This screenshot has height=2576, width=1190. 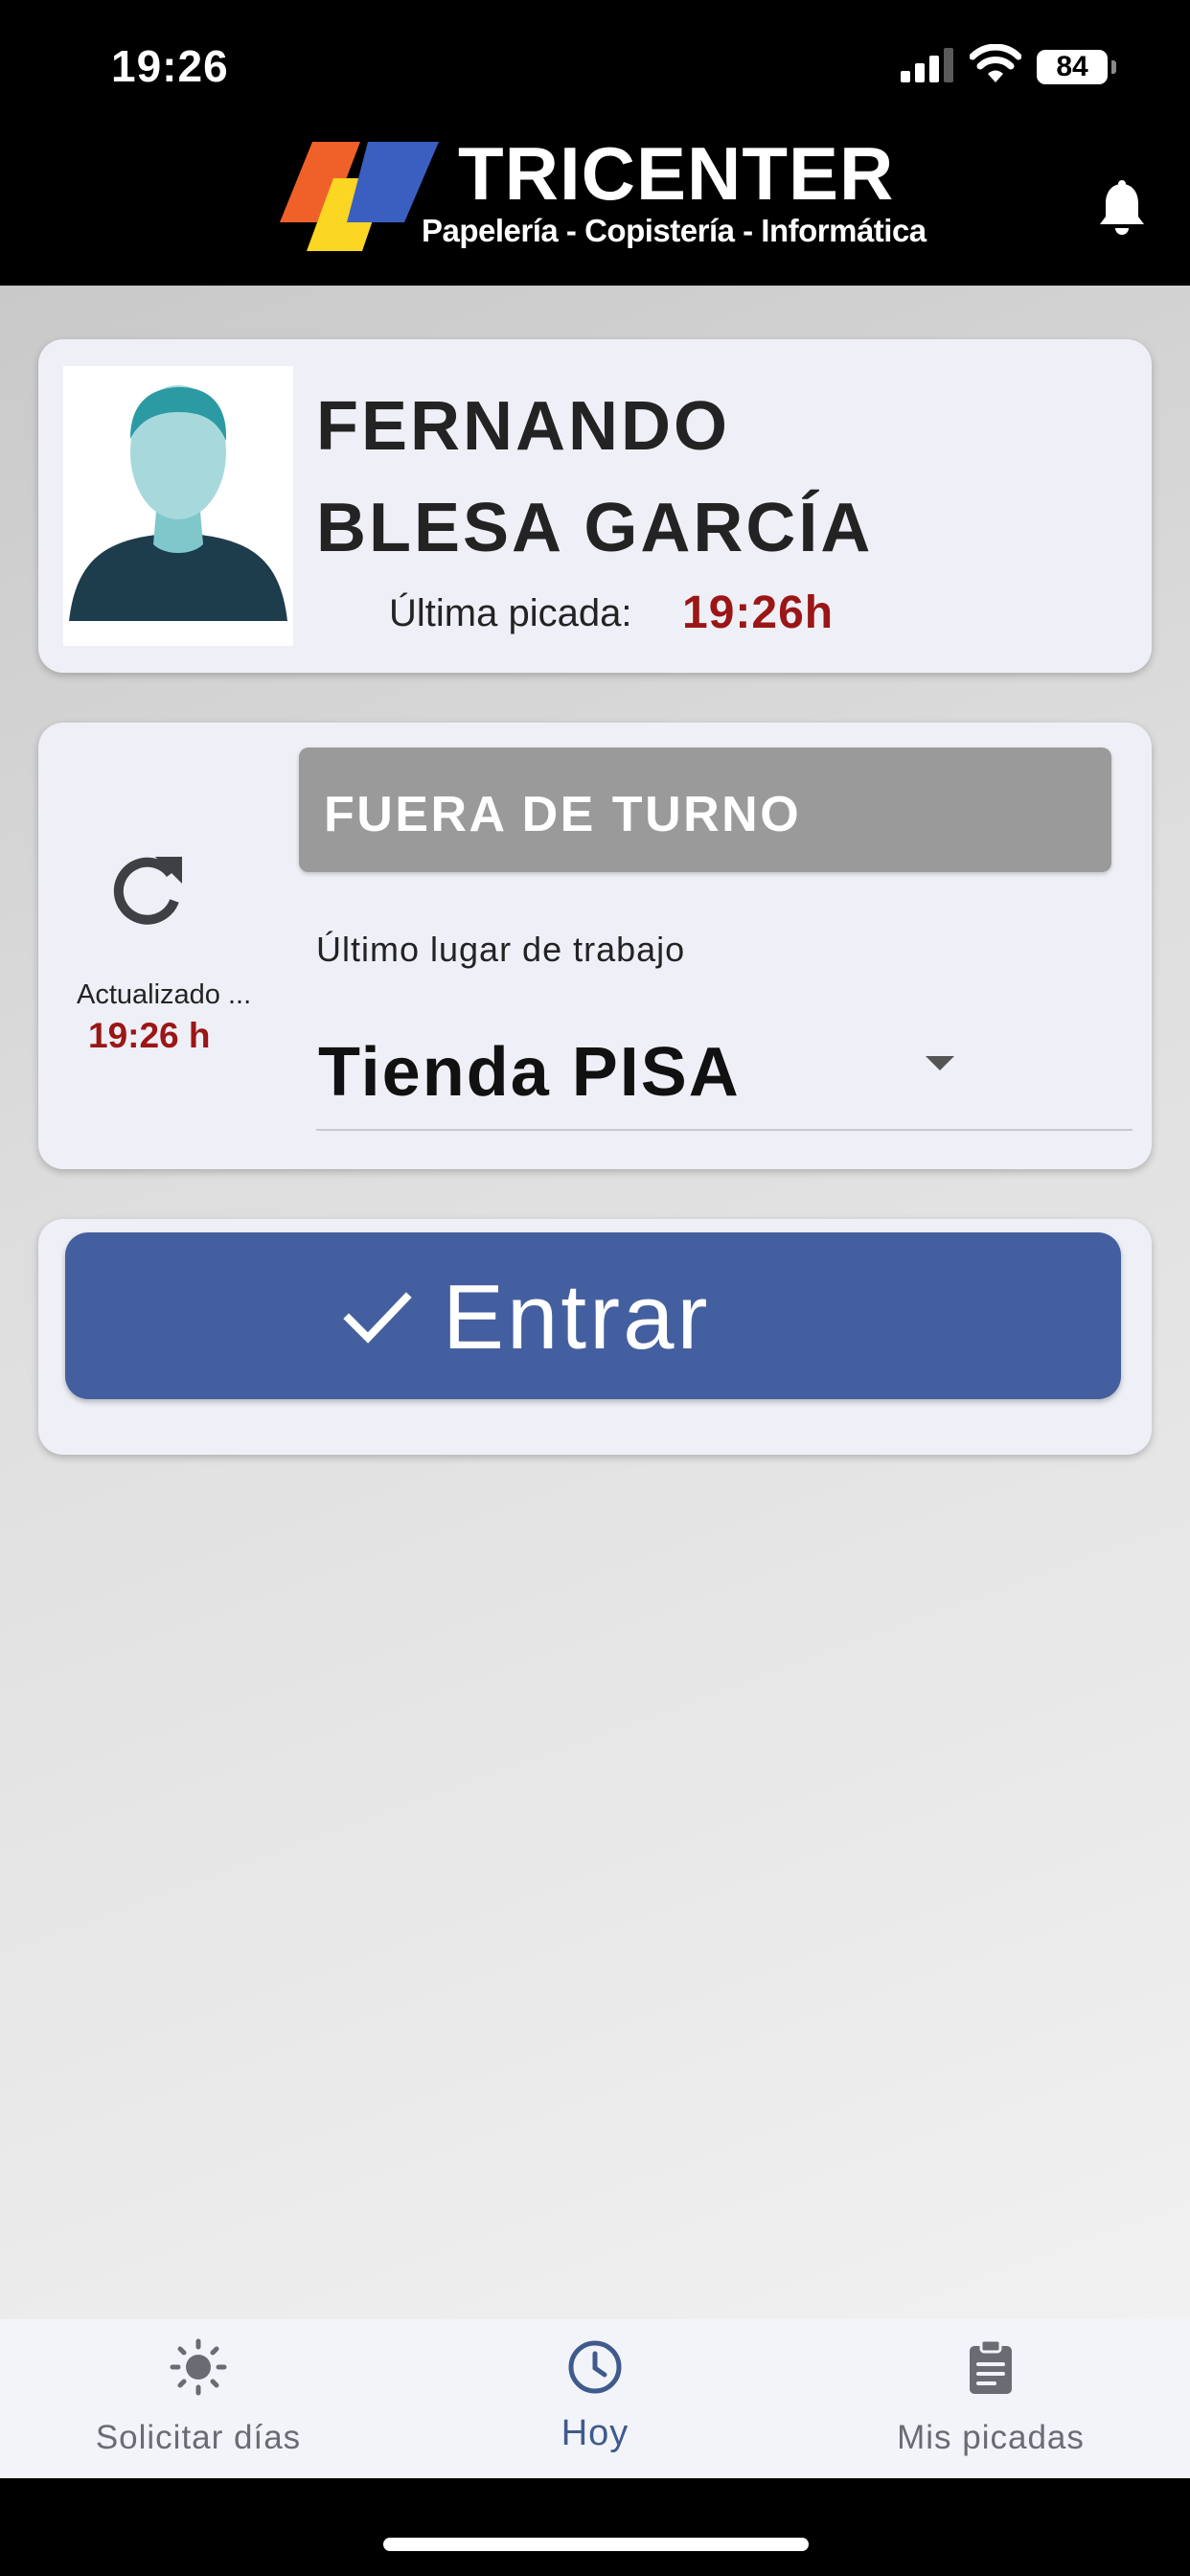 I want to click on tricenter-logo-icon, so click(x=359, y=196).